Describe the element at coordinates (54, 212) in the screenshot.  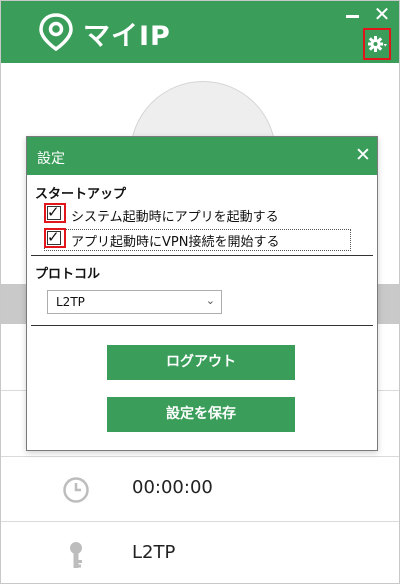
I see `launch-on-startup-checkbox: ✓` at that location.